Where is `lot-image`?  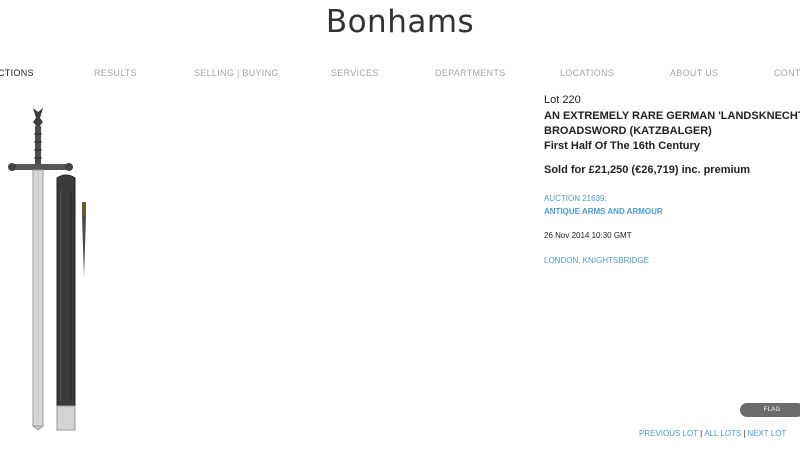
lot-image is located at coordinates (60, 272).